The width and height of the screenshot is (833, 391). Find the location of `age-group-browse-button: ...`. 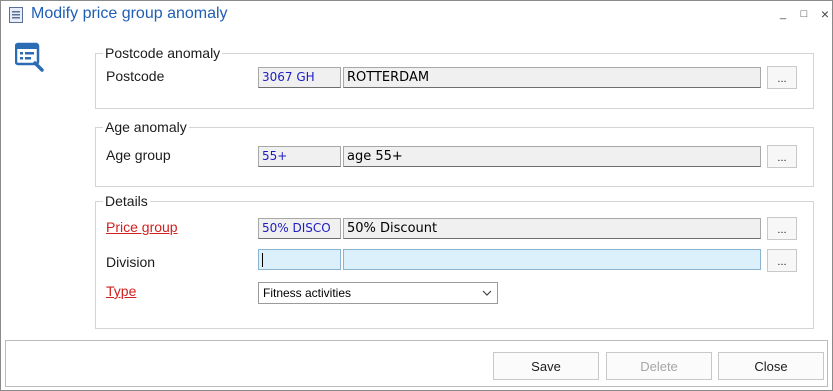

age-group-browse-button: ... is located at coordinates (782, 156).